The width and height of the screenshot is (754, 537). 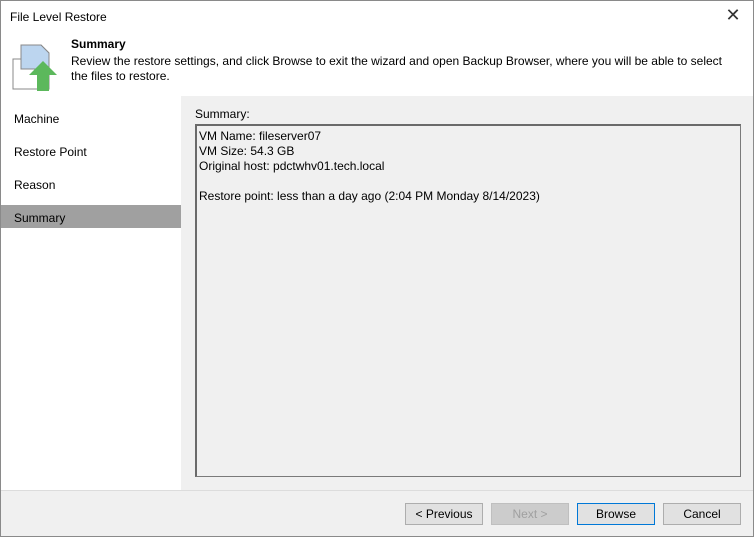 I want to click on summary-label: Summary:, so click(x=222, y=114).